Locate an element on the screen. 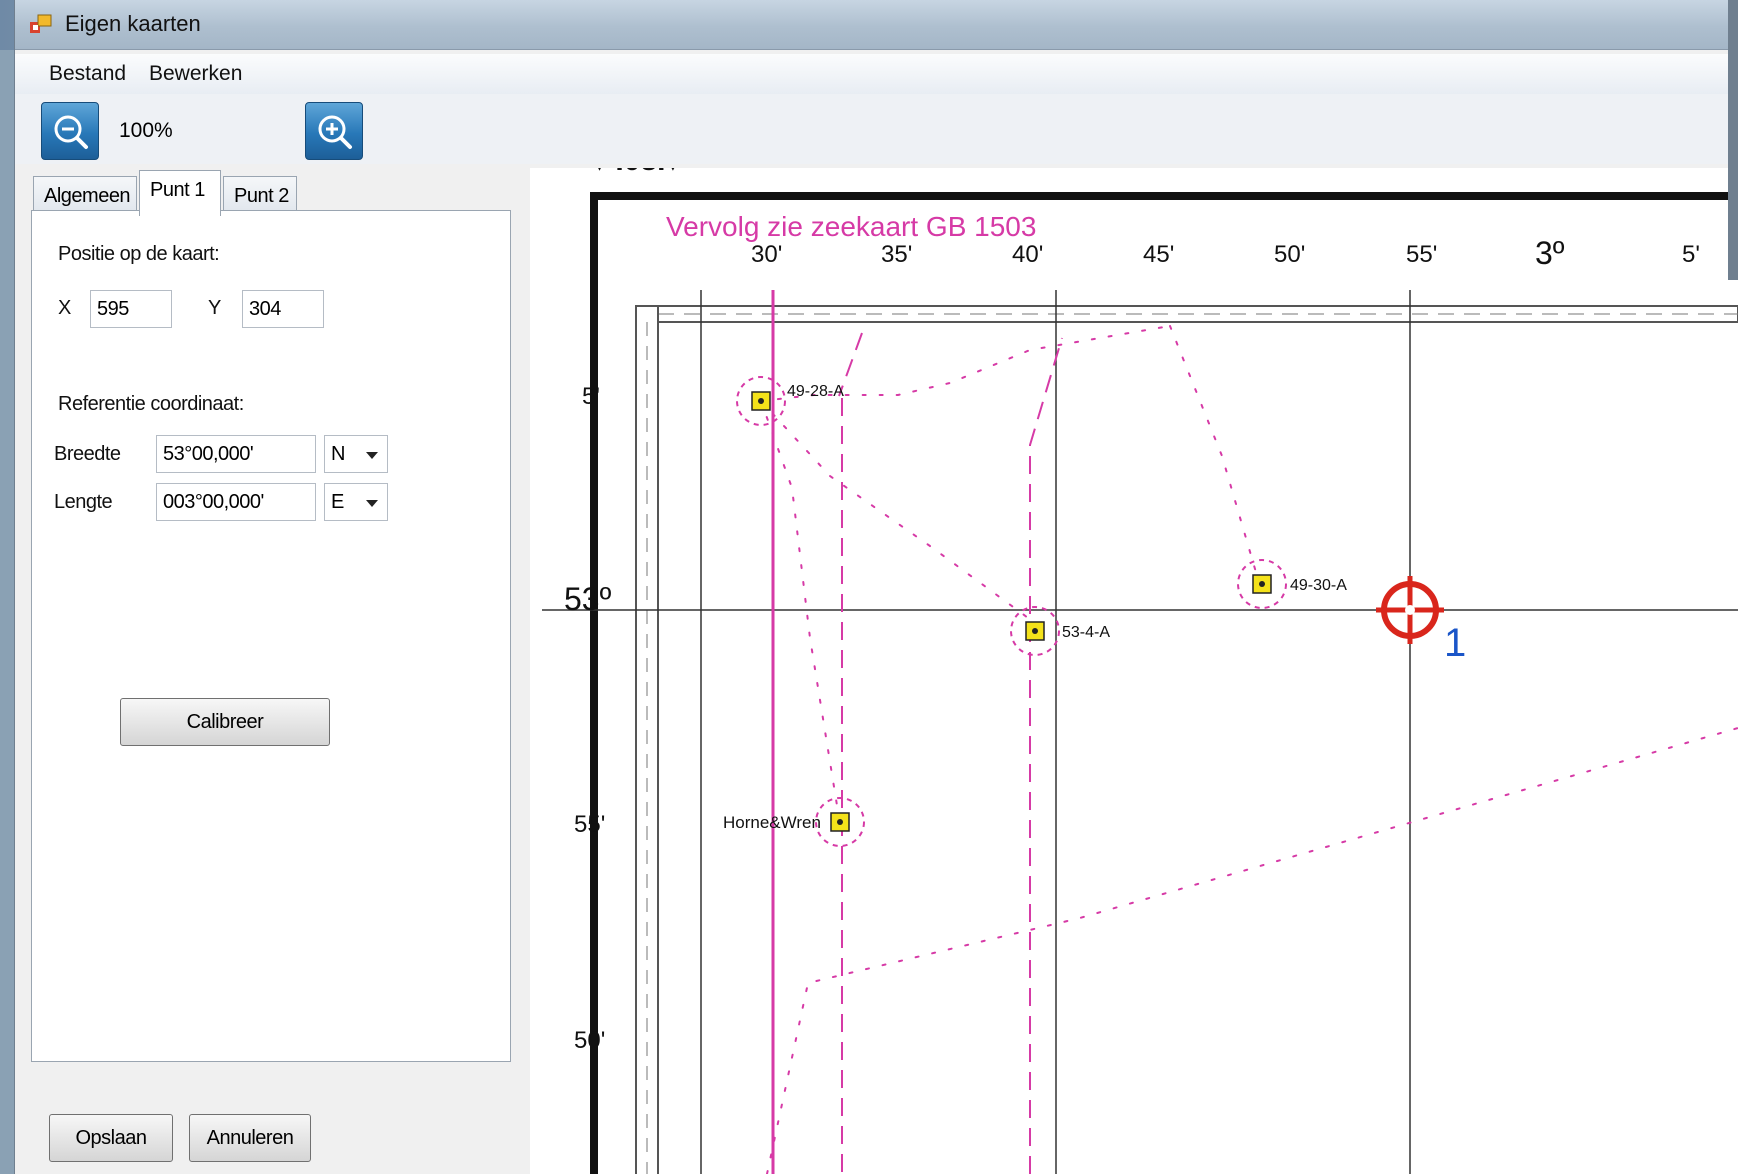 The image size is (1738, 1174). latitude-hemisphere-value: N is located at coordinates (338, 454).